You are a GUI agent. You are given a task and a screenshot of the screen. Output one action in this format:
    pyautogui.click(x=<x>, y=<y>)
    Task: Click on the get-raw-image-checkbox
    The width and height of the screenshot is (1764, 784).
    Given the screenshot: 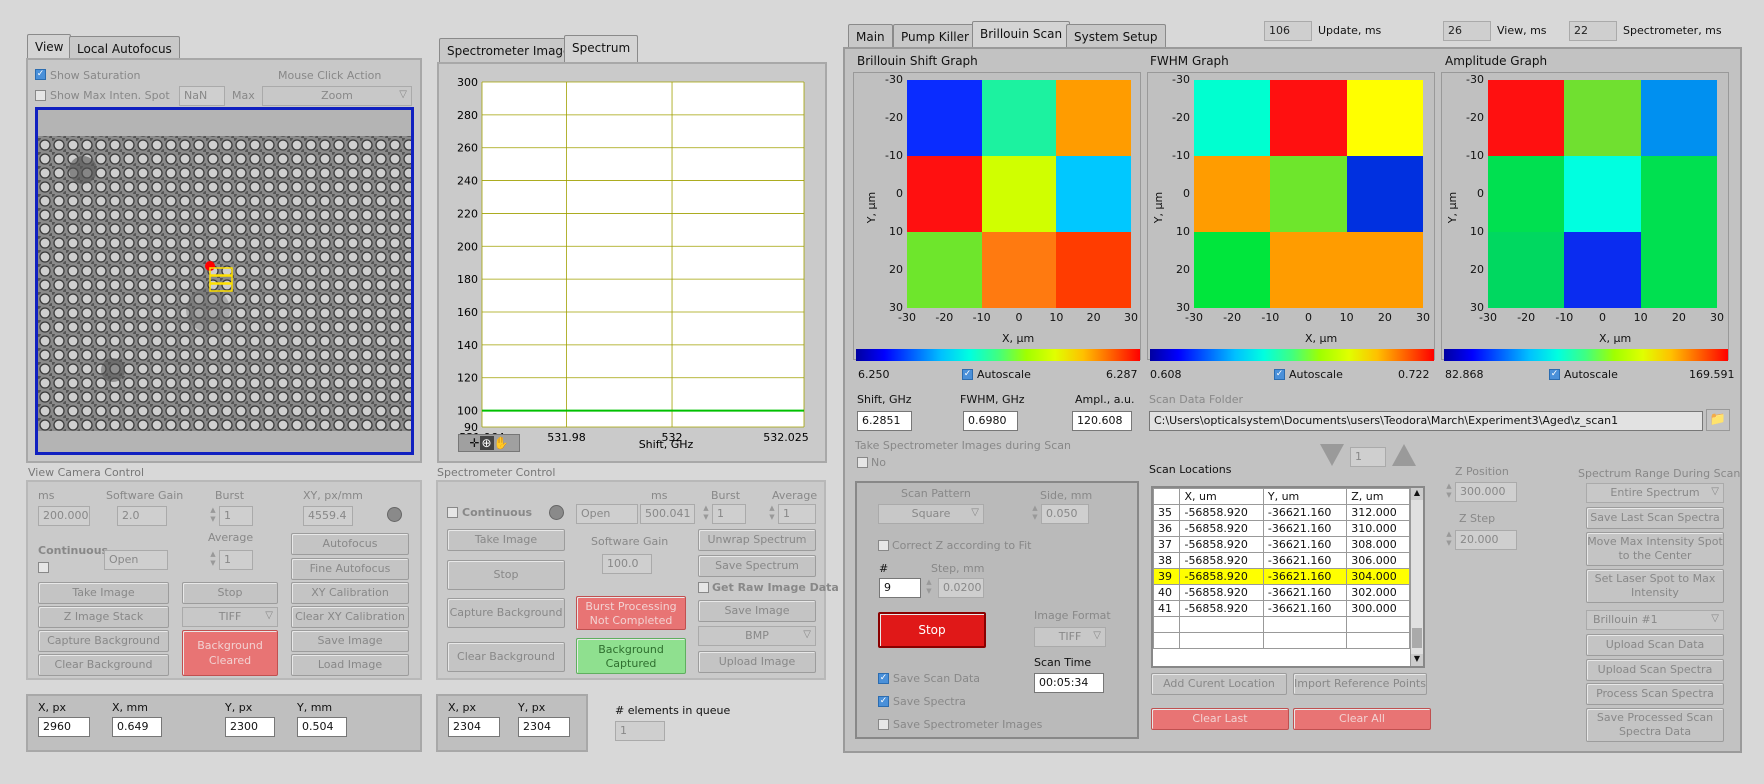 What is the action you would take?
    pyautogui.click(x=703, y=587)
    